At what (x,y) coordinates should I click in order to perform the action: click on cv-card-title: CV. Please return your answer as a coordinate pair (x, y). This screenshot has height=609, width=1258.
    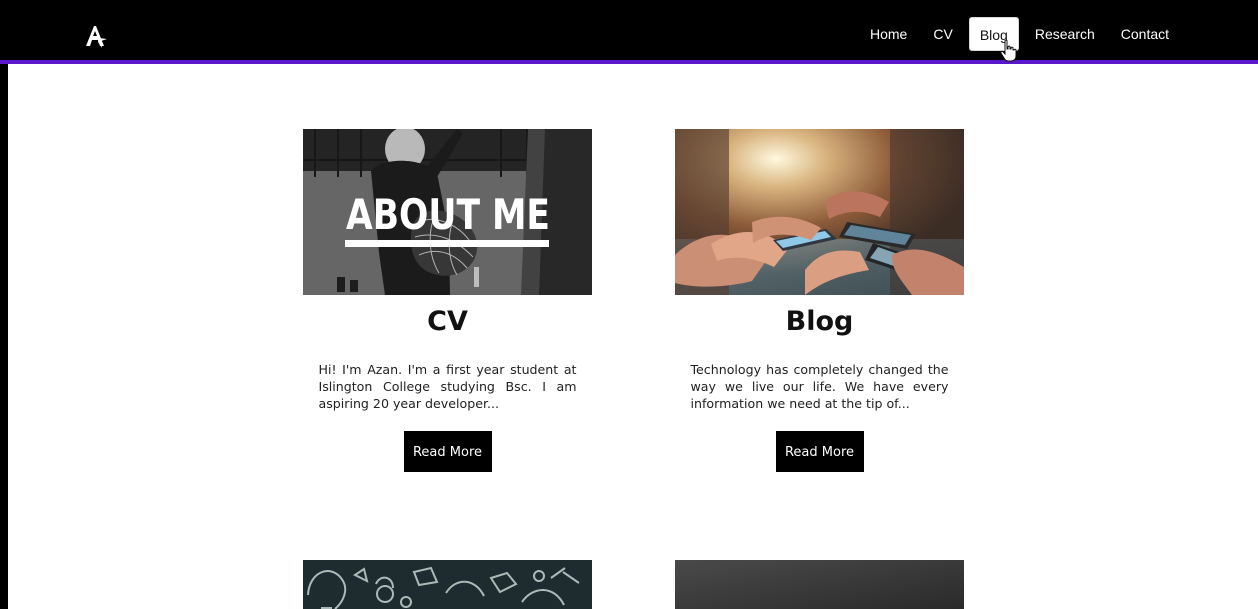
    Looking at the image, I should click on (447, 321).